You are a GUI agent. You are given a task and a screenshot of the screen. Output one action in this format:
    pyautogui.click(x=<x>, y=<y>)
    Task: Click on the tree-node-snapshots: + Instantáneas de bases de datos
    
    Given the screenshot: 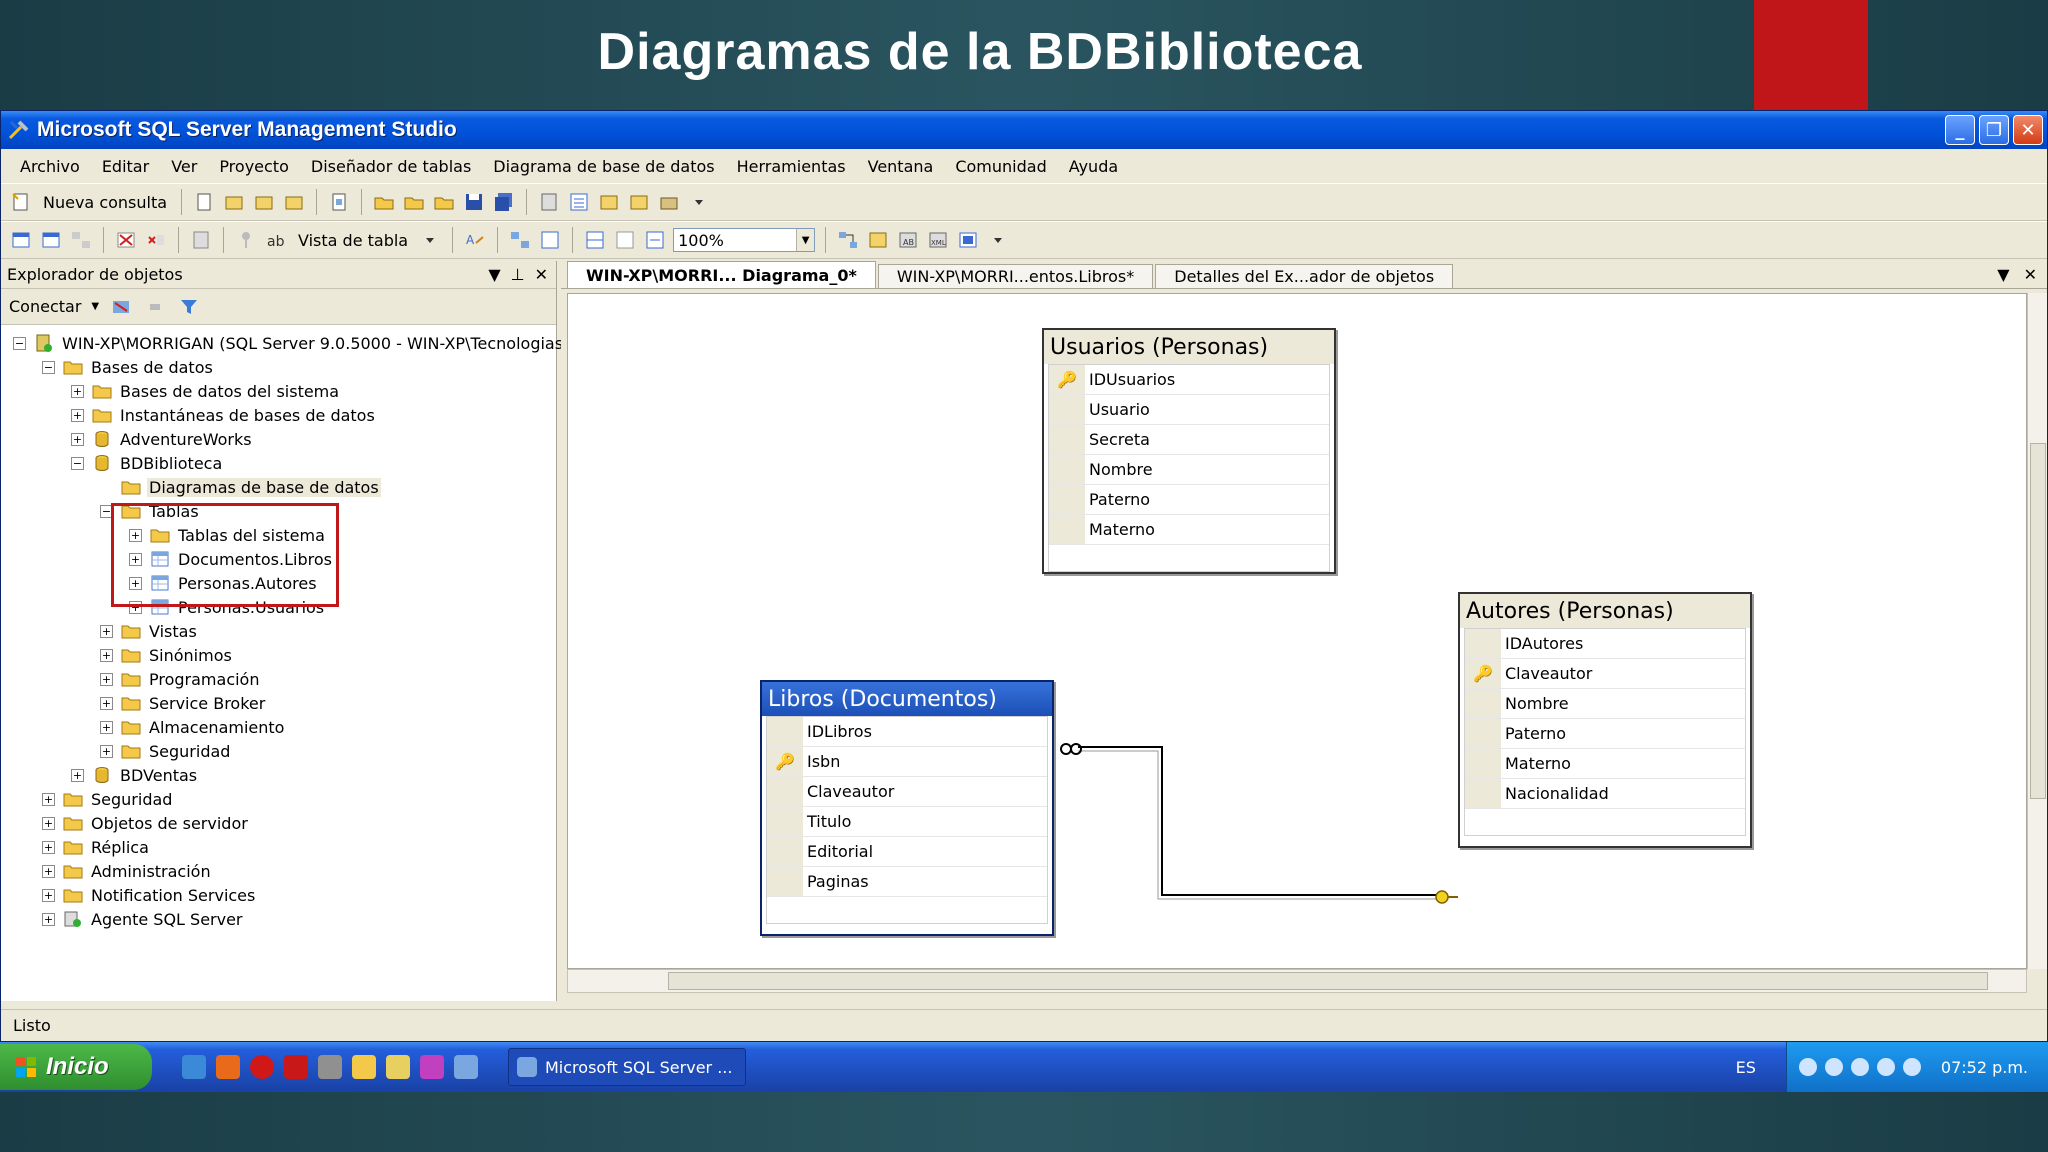 What is the action you would take?
    pyautogui.click(x=278, y=415)
    